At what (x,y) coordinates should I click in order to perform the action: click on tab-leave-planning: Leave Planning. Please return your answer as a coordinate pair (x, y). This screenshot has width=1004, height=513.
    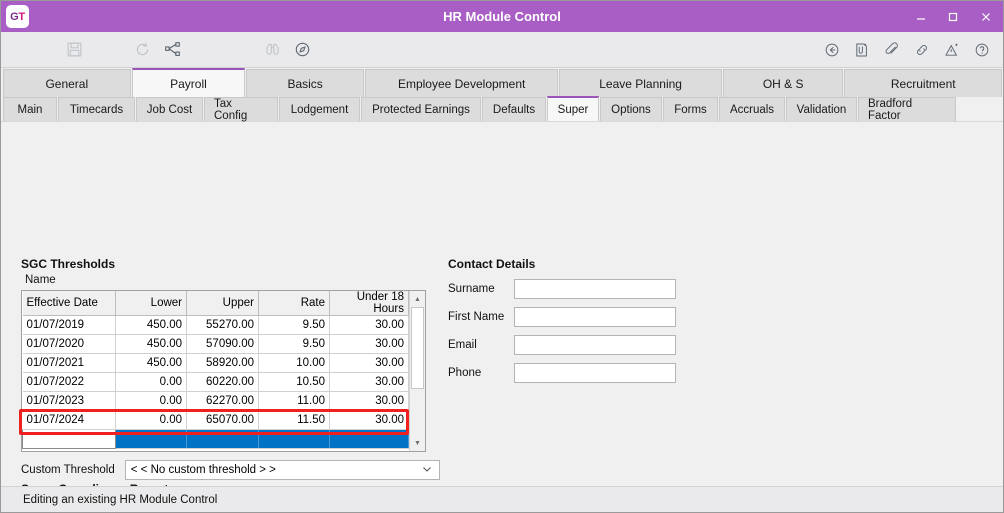
    Looking at the image, I should click on (640, 83).